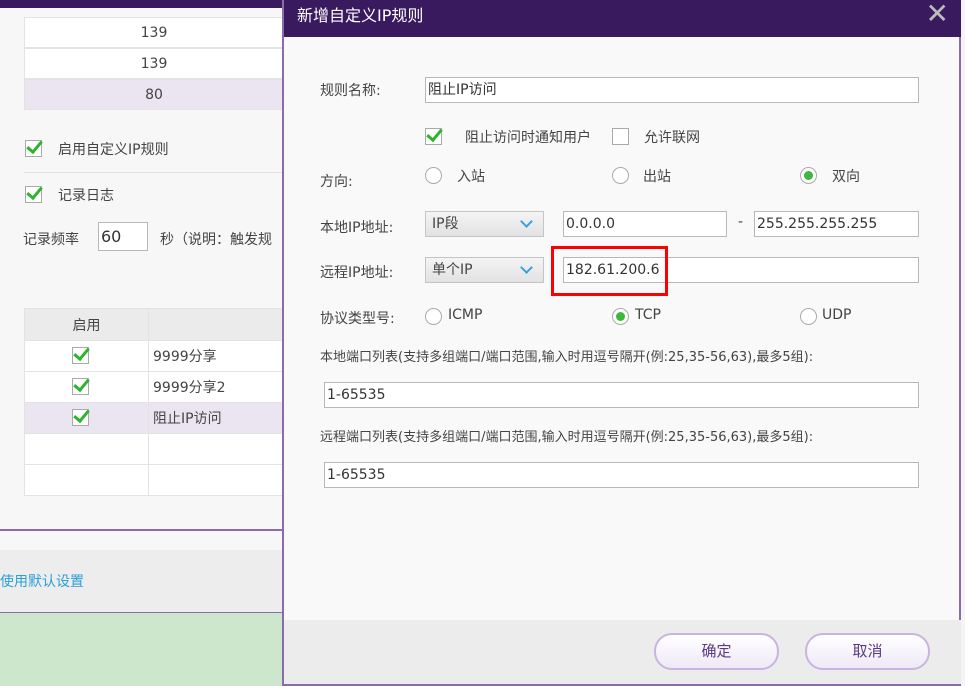 The height and width of the screenshot is (686, 965). What do you see at coordinates (217, 356) in the screenshot?
I see `rule-name: 9999分享` at bounding box center [217, 356].